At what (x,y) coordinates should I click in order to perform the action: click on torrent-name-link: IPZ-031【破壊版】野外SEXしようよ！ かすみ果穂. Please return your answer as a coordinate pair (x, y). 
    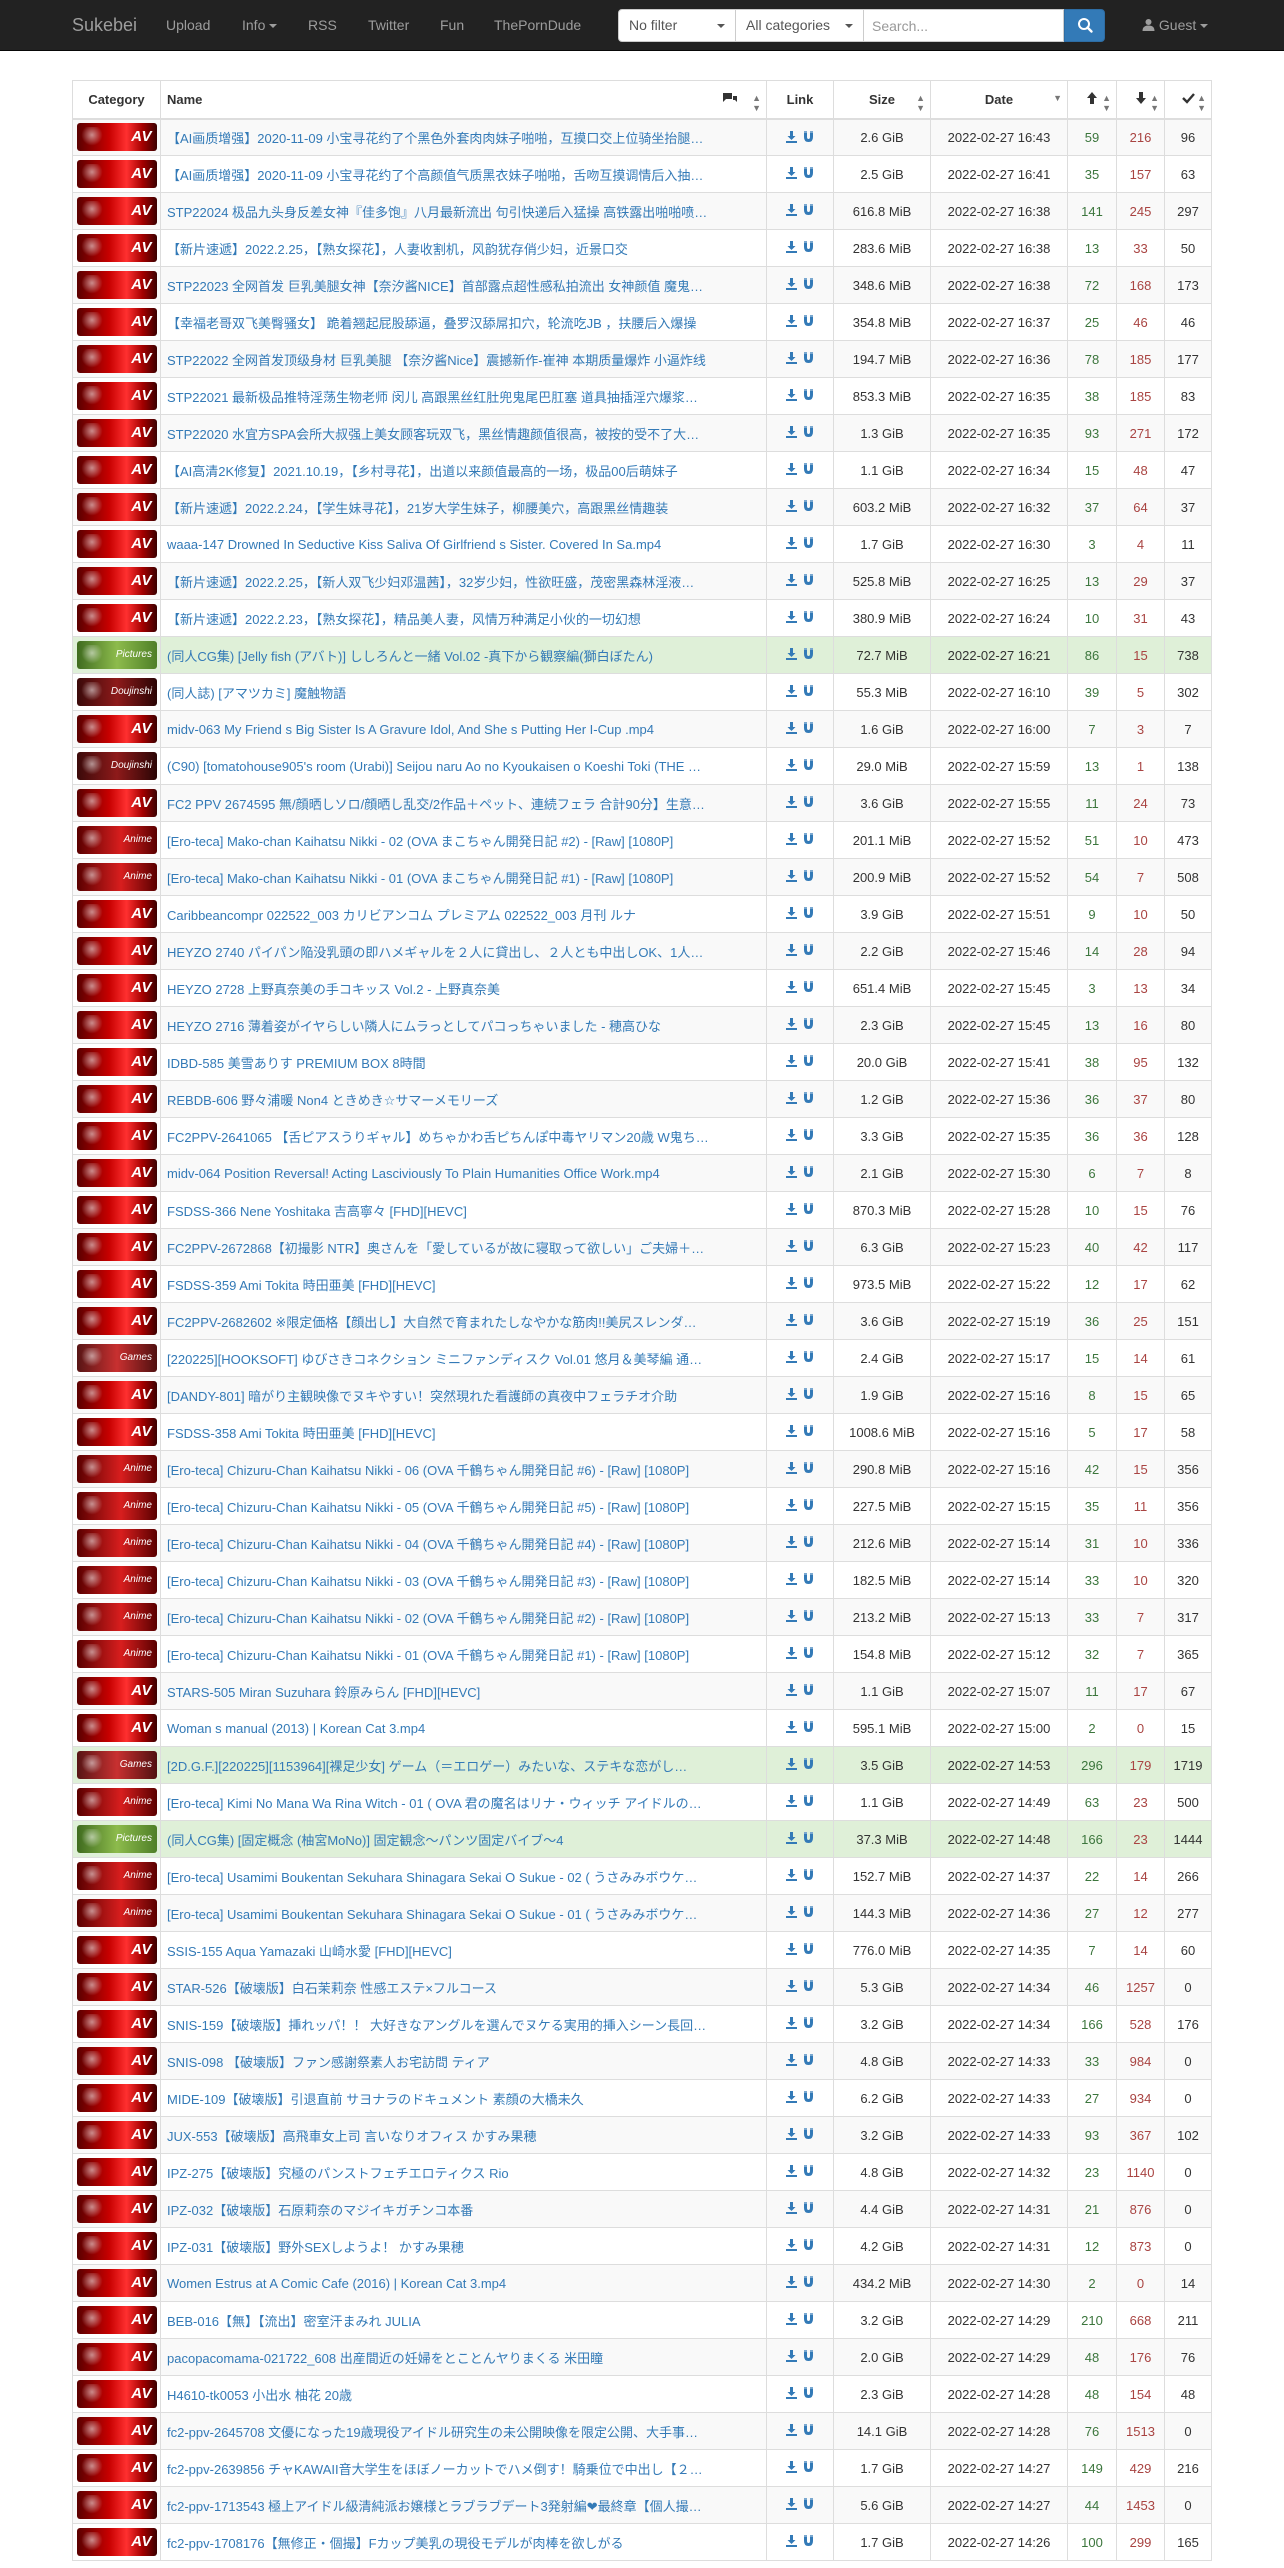
    Looking at the image, I should click on (463, 2246).